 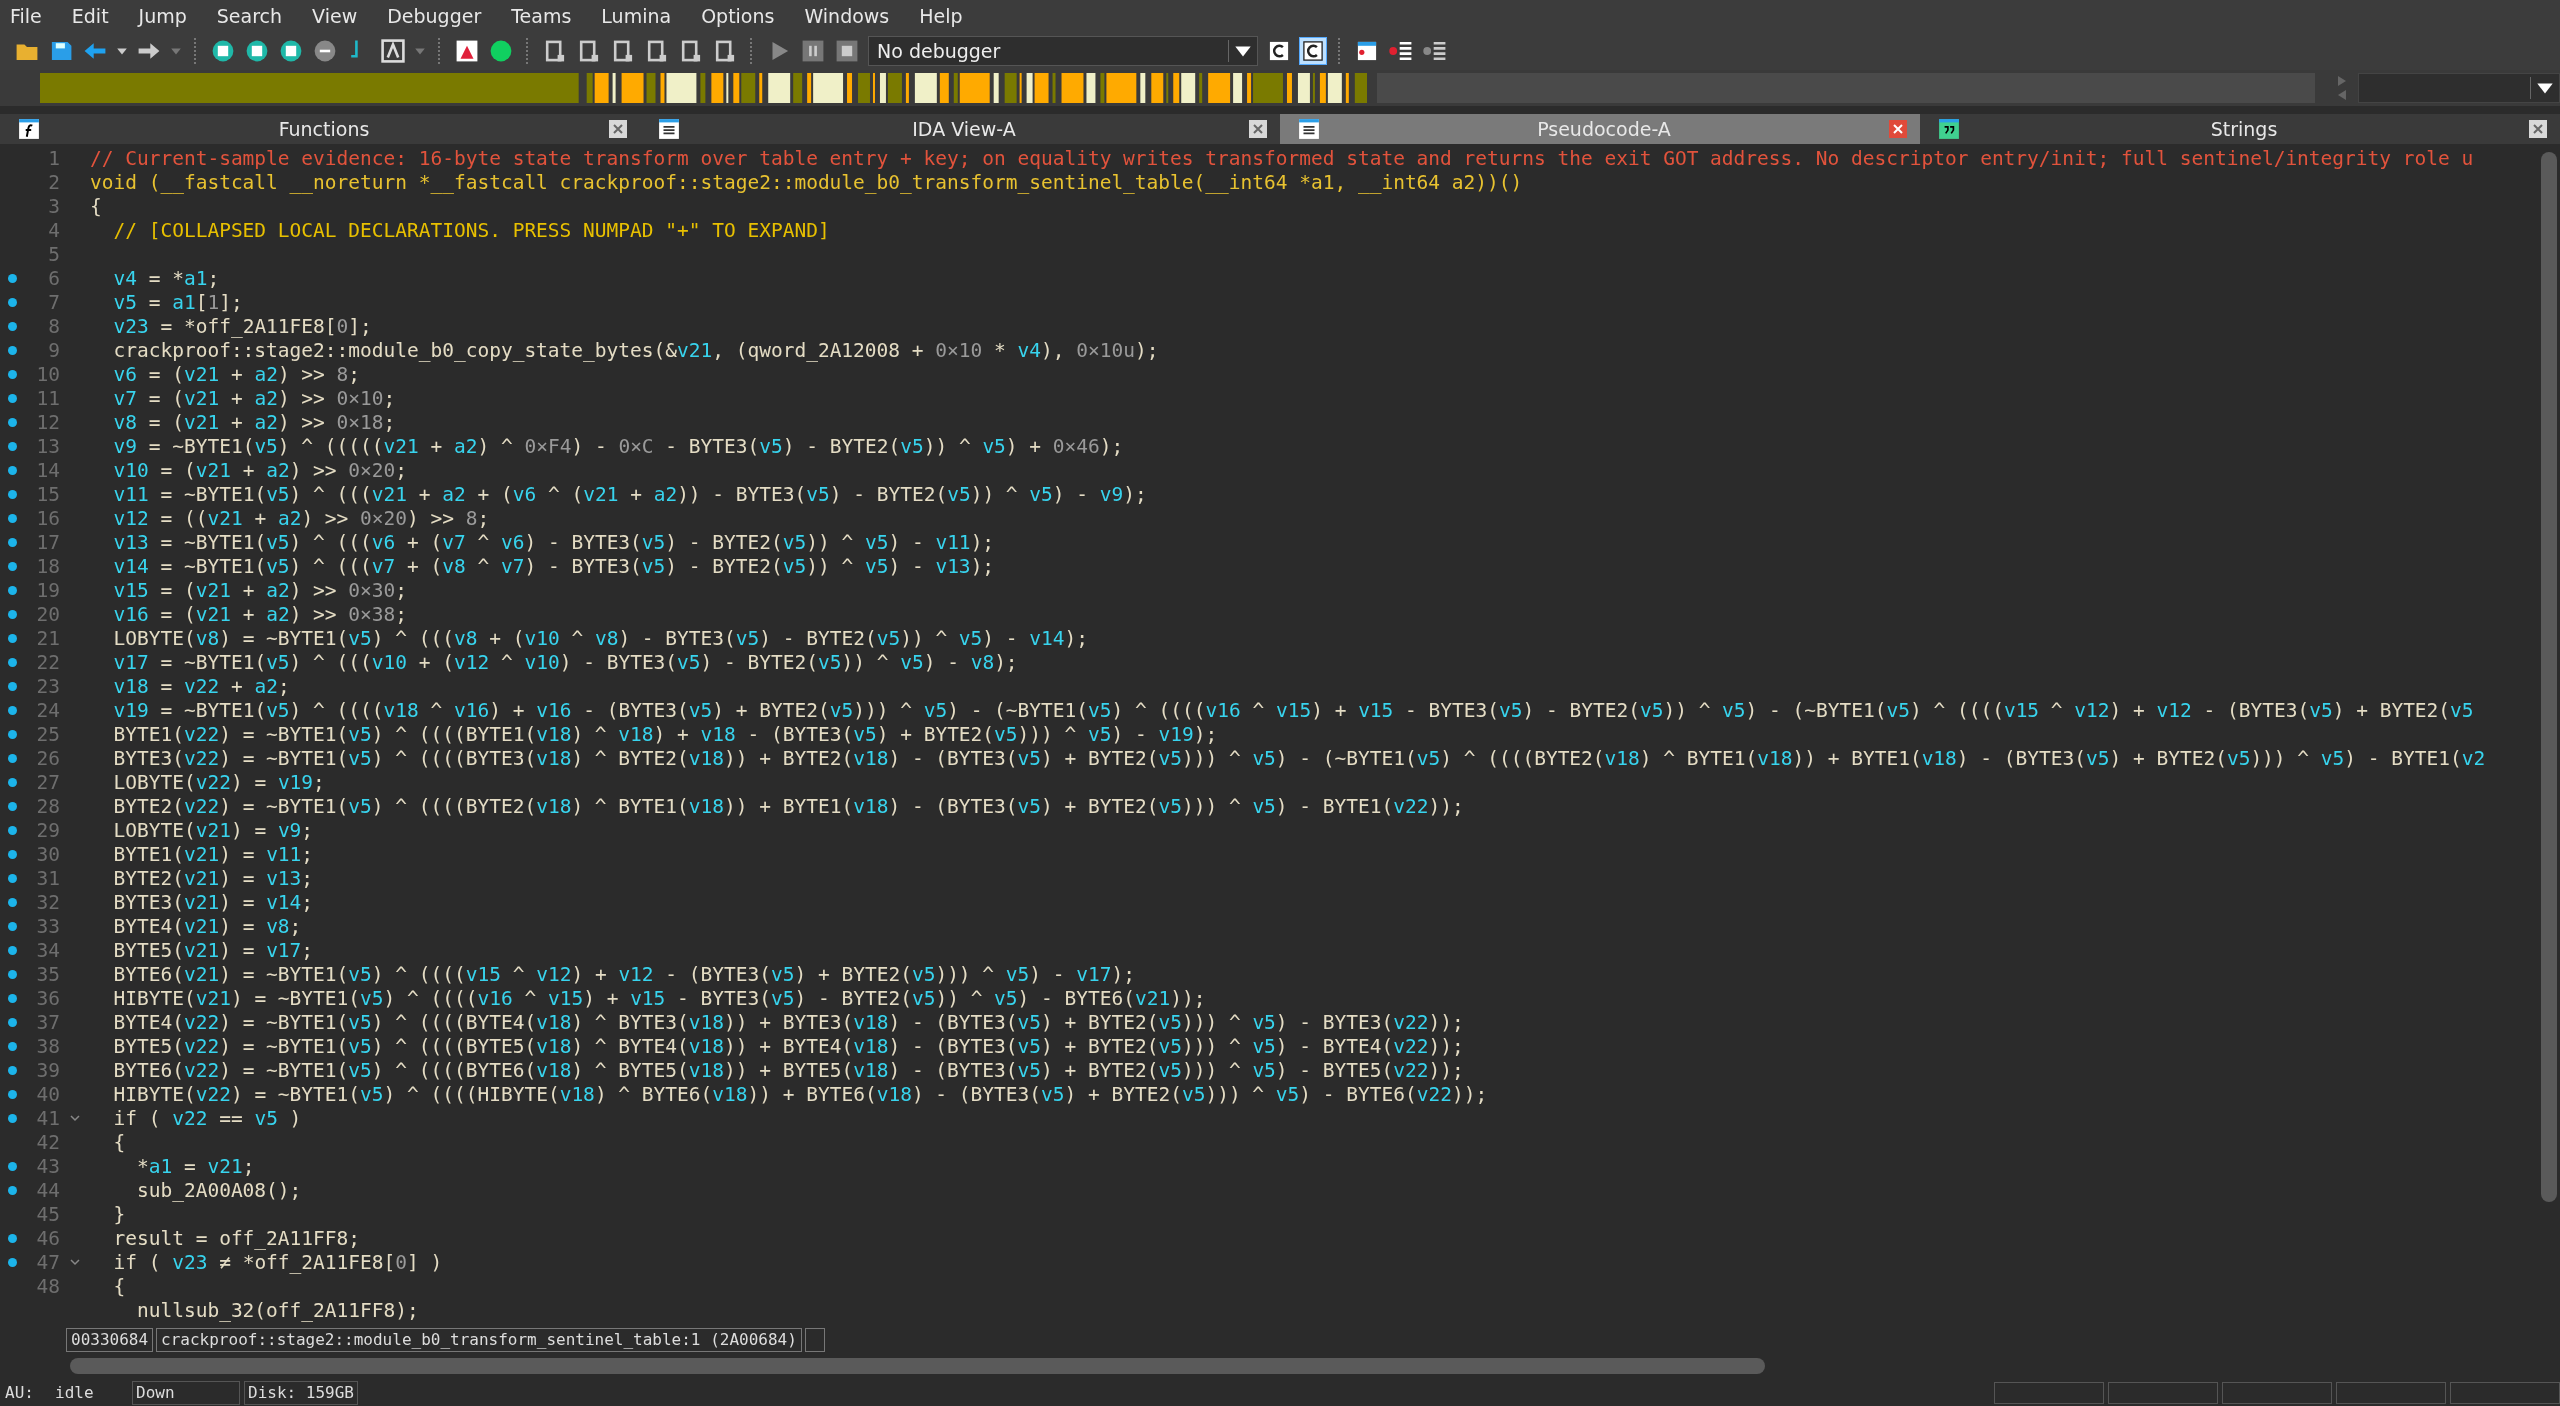 I want to click on line-number: 38, so click(x=47, y=1046).